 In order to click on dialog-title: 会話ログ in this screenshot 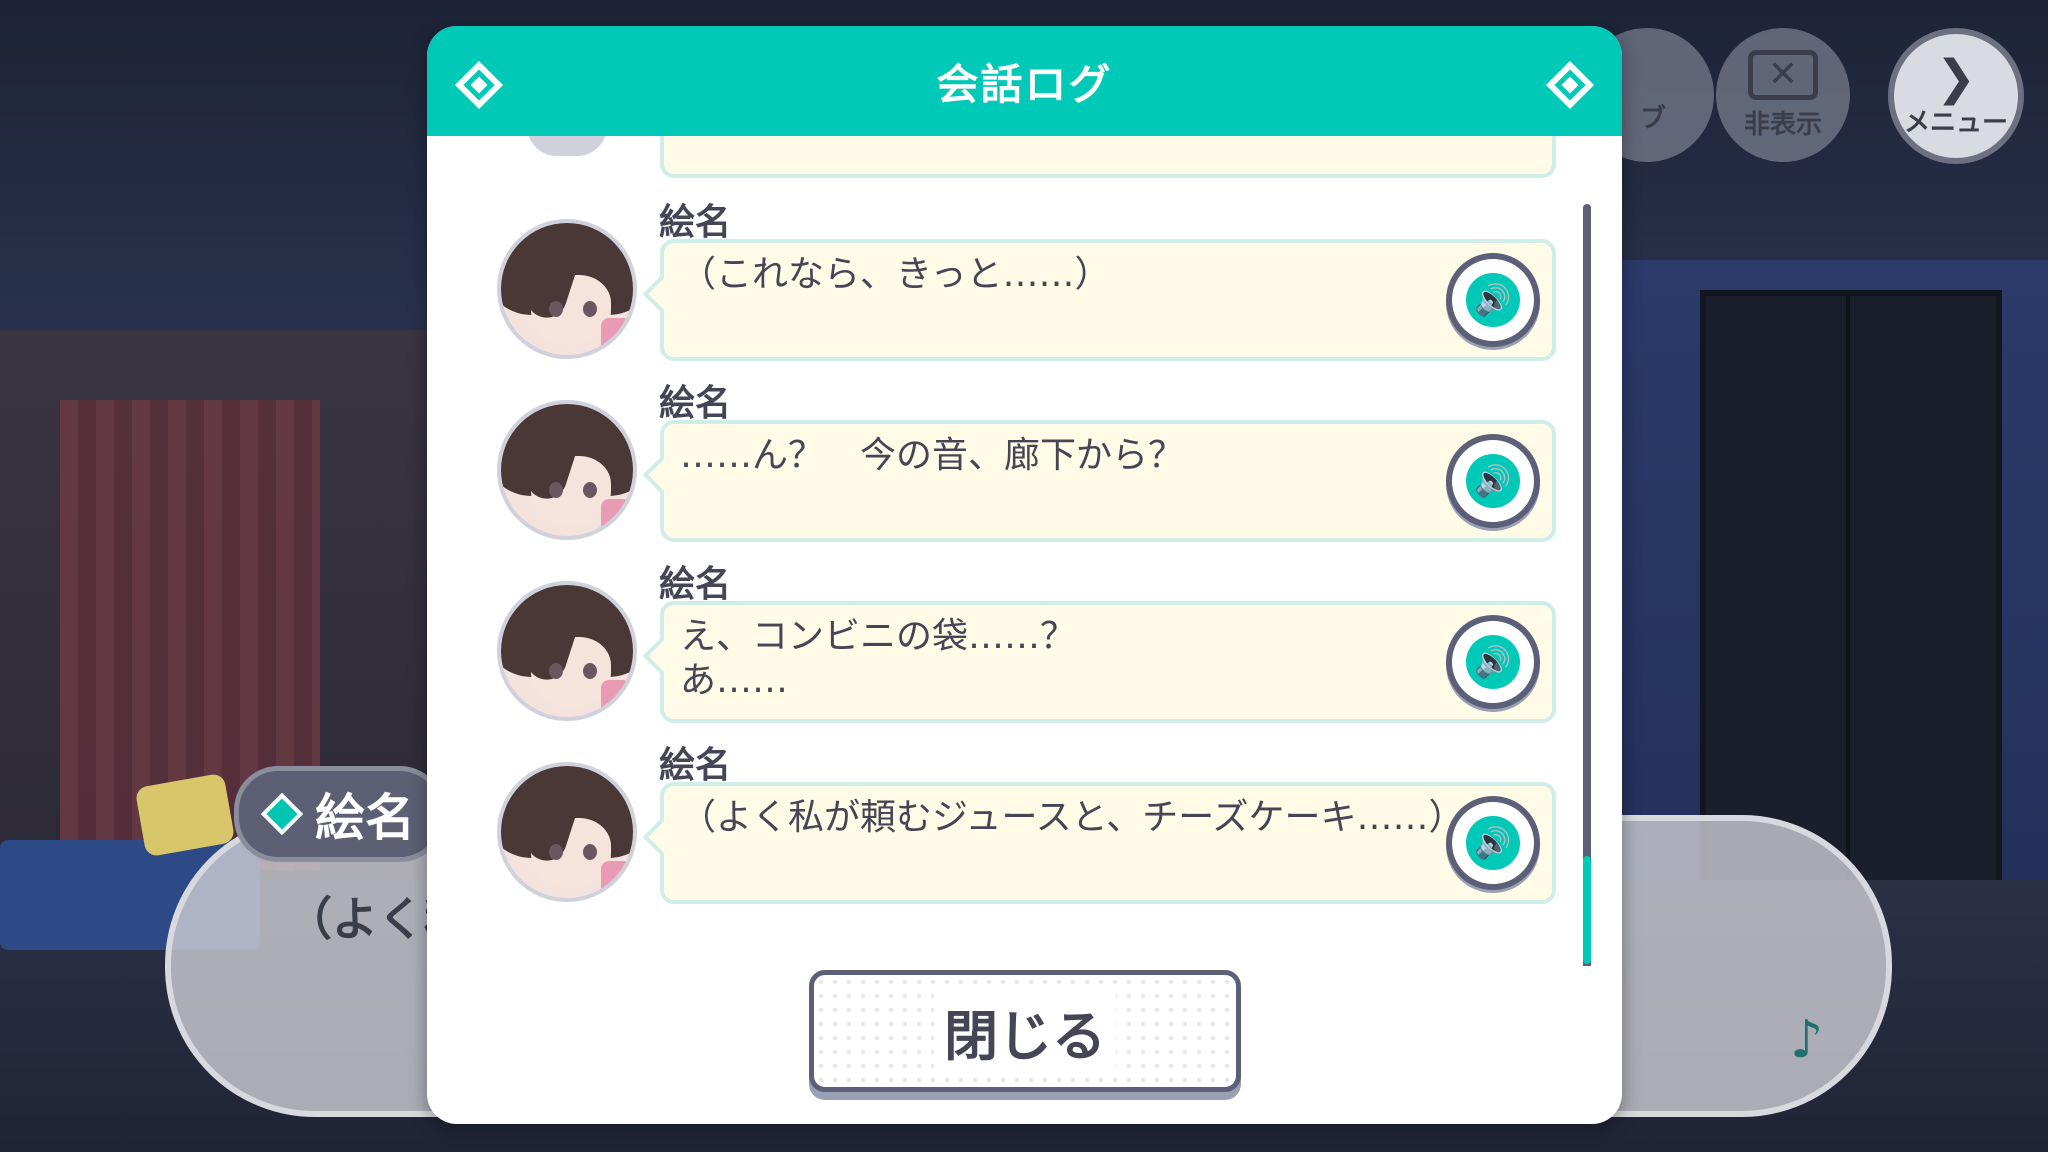, I will do `click(1024, 84)`.